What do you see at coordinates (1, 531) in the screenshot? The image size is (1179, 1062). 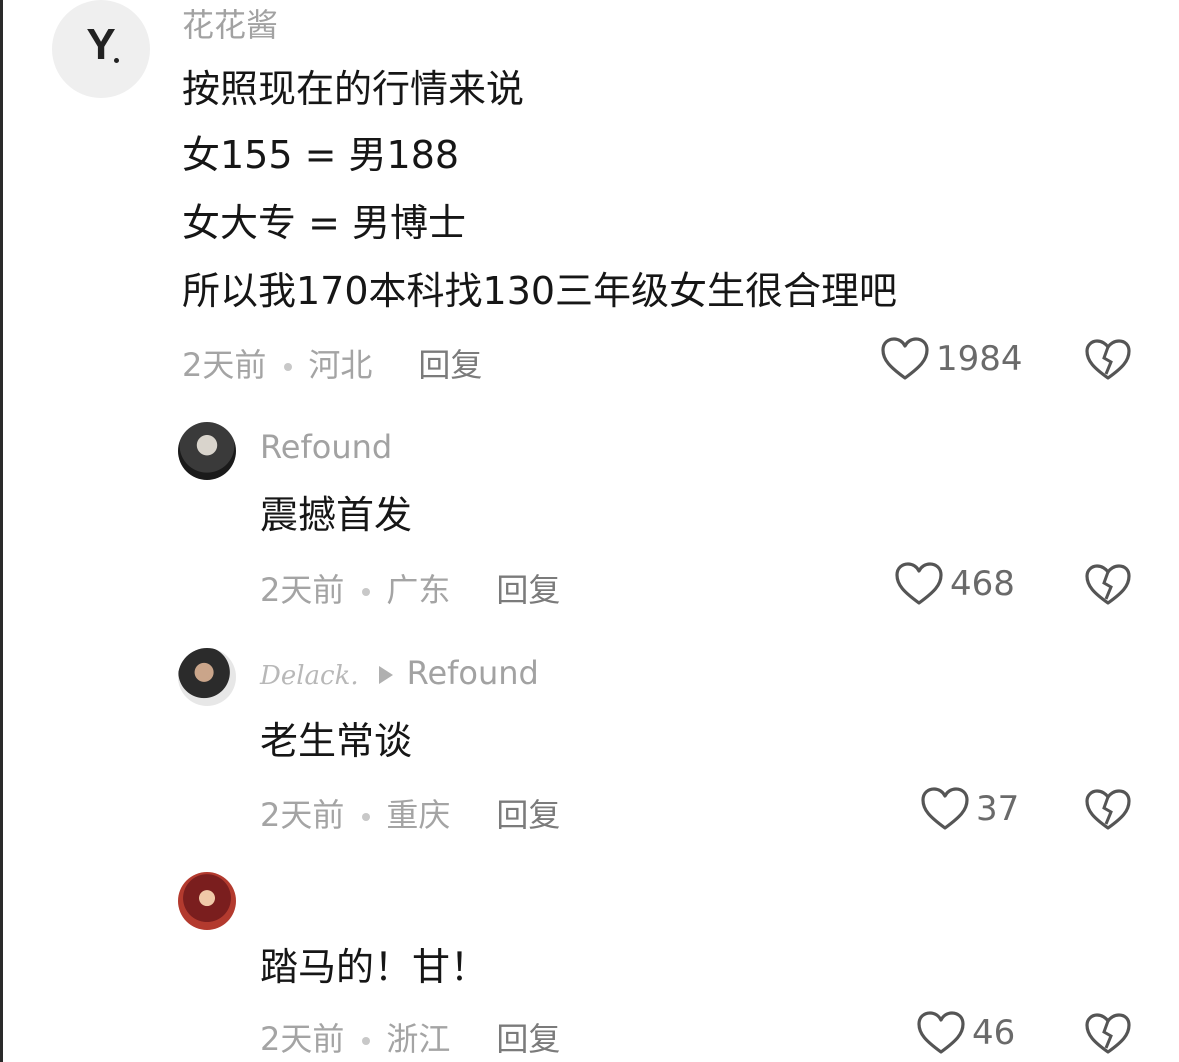 I see `left-border` at bounding box center [1, 531].